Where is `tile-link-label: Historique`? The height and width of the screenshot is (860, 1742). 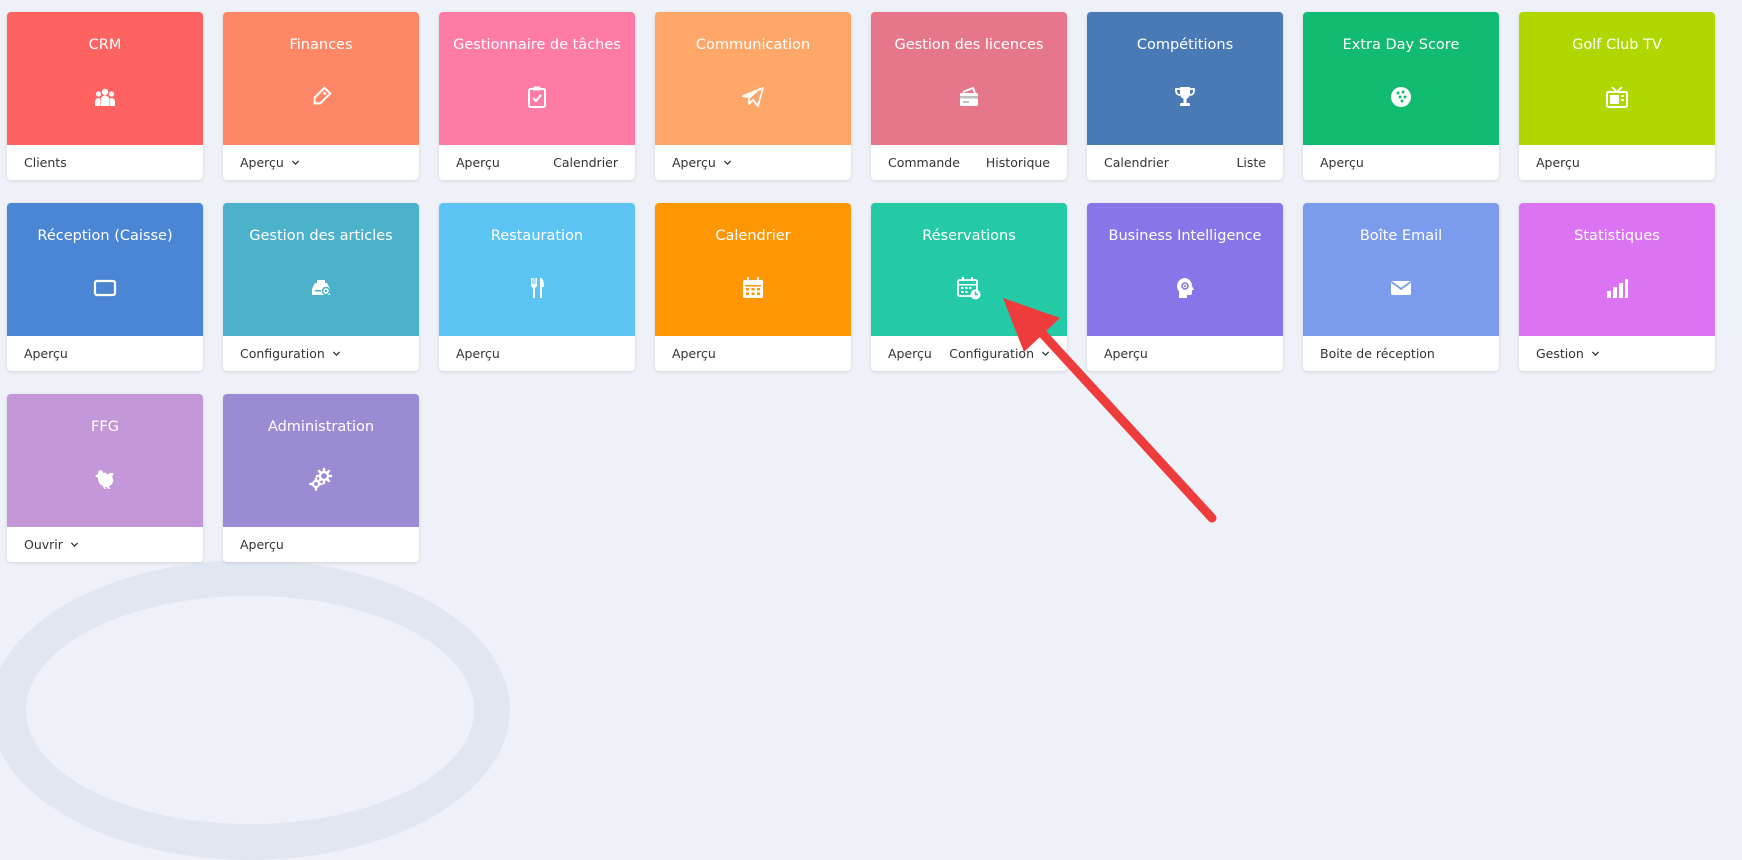
tile-link-label: Historique is located at coordinates (1017, 162).